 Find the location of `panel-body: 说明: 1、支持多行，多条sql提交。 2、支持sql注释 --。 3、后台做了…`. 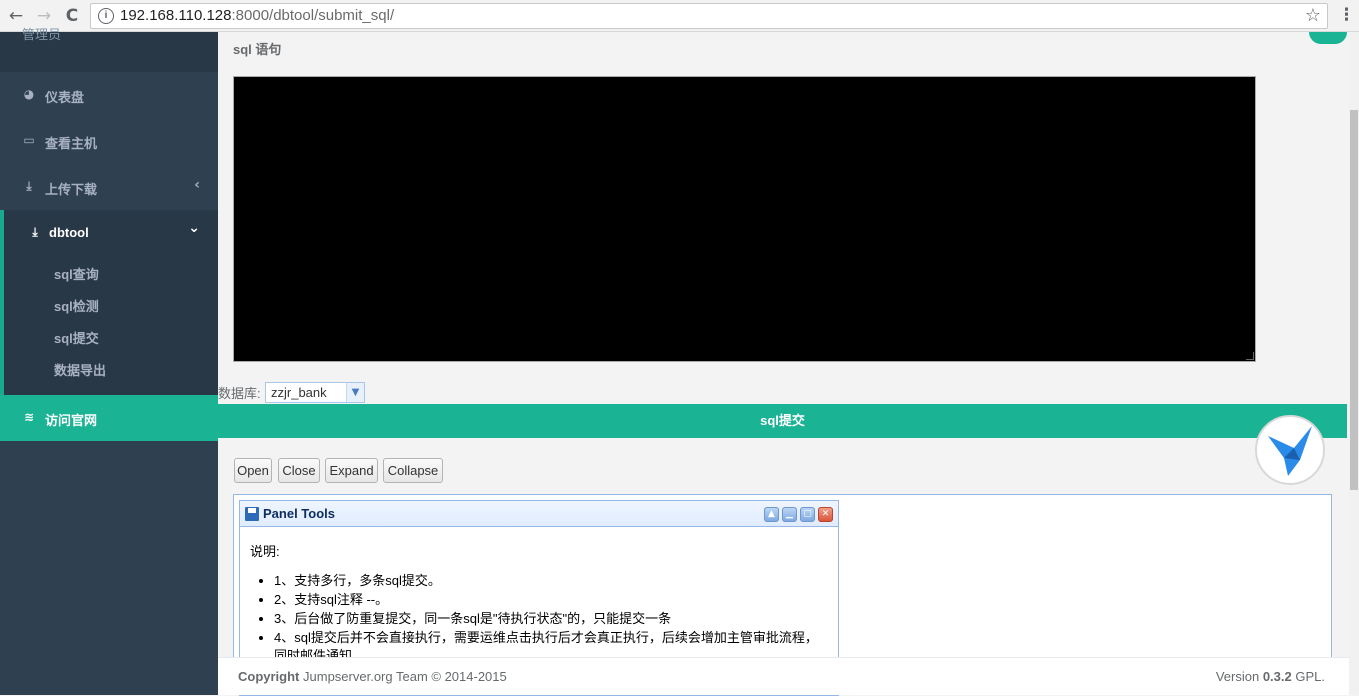

panel-body: 说明: 1、支持多行，多条sql提交。 2、支持sql注释 --。 3、后台做了… is located at coordinates (537, 603).